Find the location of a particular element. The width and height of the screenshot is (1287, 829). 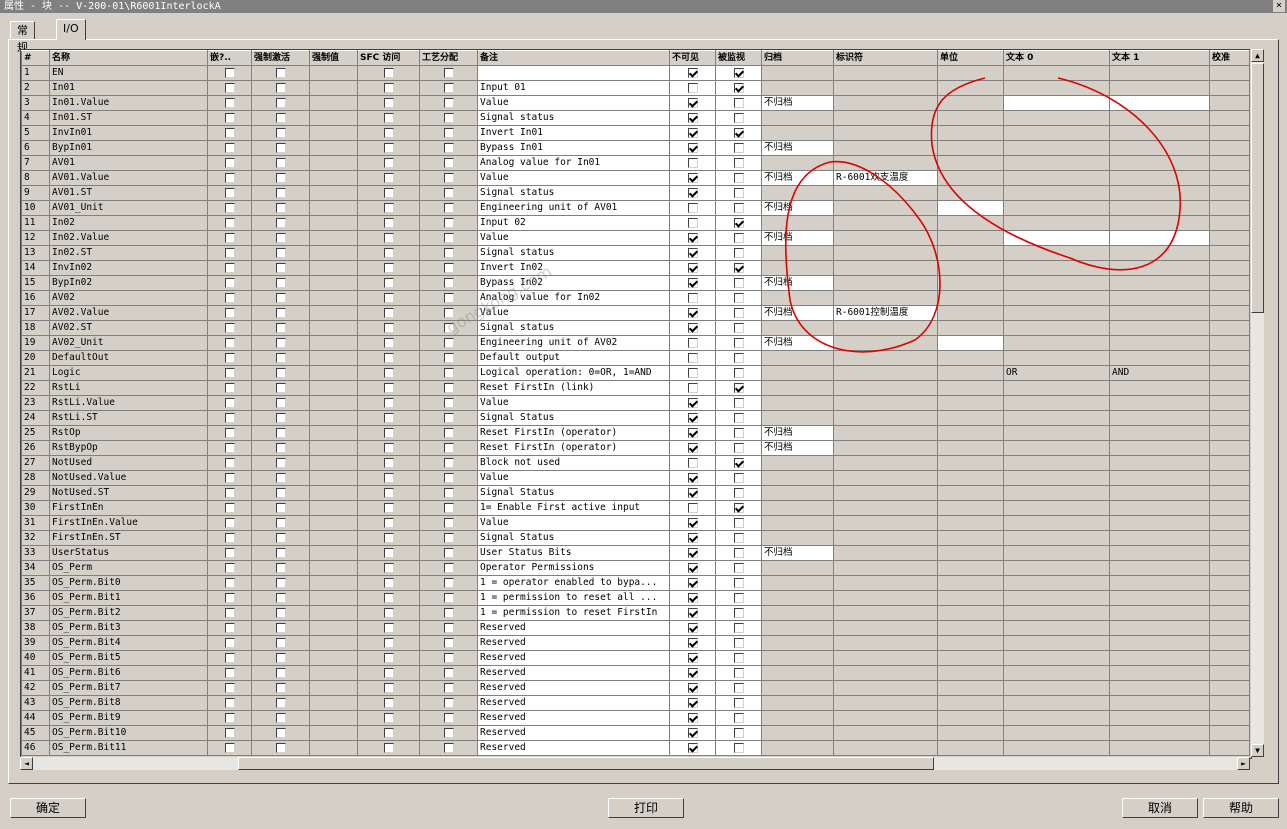

name-cell: FirstInEn.Value is located at coordinates (128, 523).